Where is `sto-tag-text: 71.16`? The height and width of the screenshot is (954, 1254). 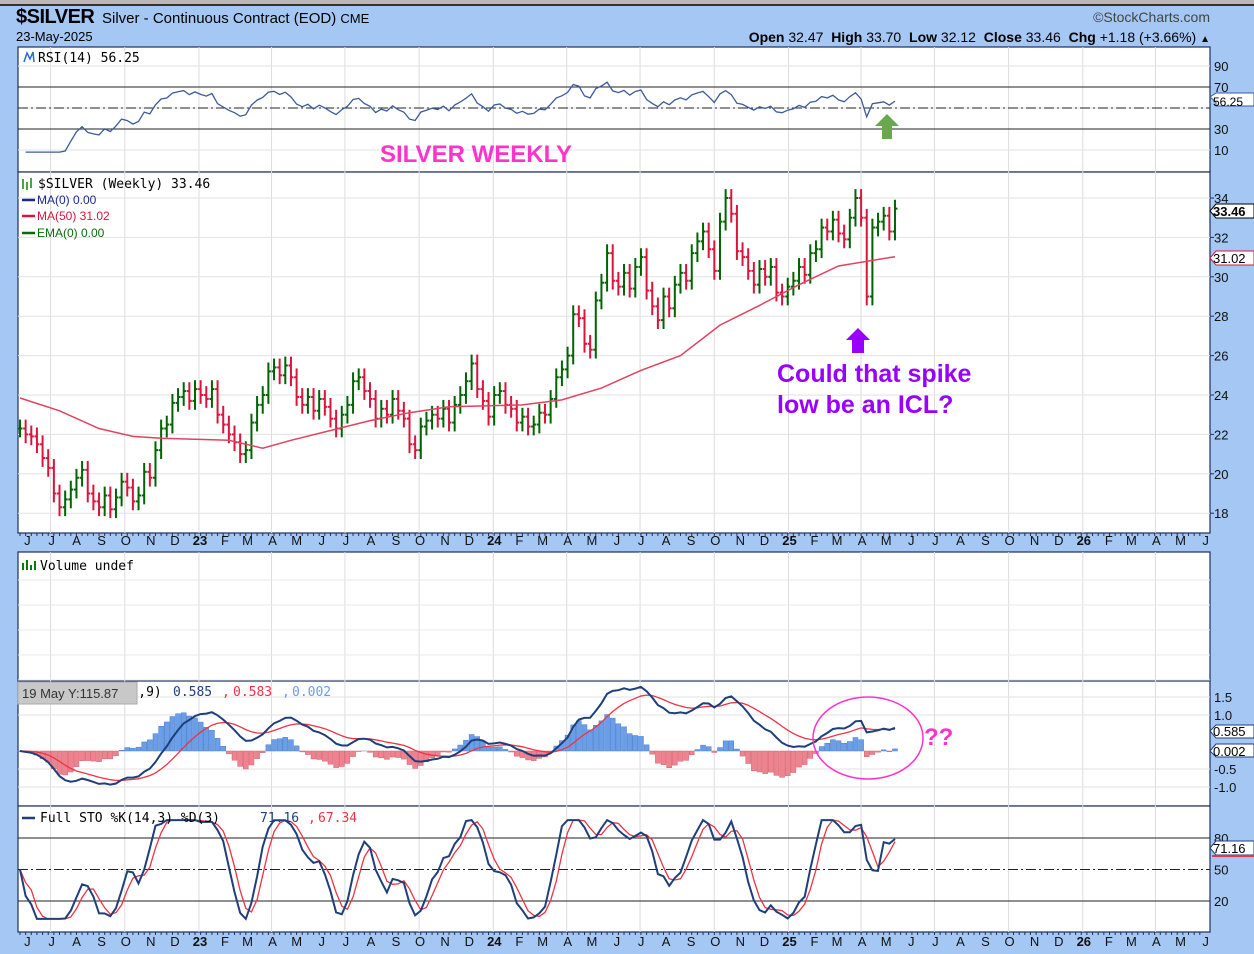
sto-tag-text: 71.16 is located at coordinates (1229, 848).